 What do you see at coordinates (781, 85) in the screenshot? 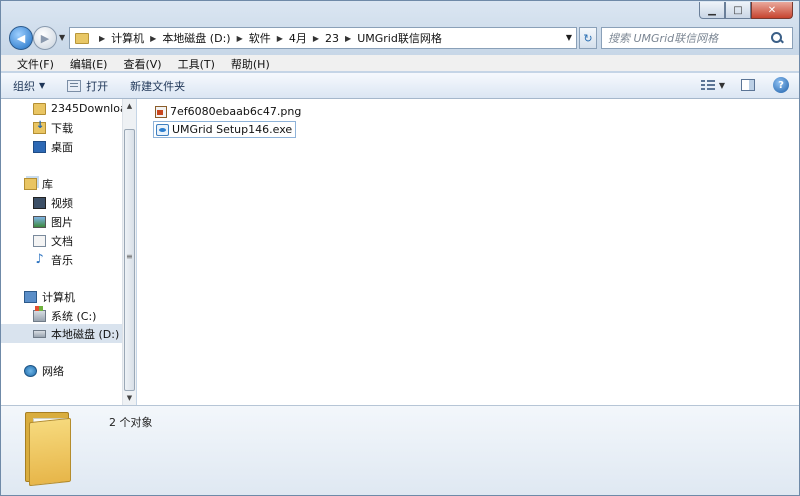
I see `help-icon: ?` at bounding box center [781, 85].